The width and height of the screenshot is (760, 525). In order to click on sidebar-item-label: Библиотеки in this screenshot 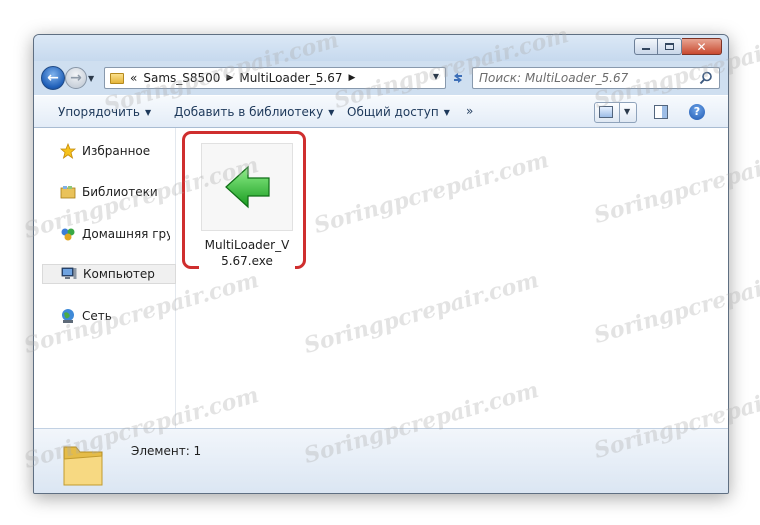, I will do `click(120, 192)`.